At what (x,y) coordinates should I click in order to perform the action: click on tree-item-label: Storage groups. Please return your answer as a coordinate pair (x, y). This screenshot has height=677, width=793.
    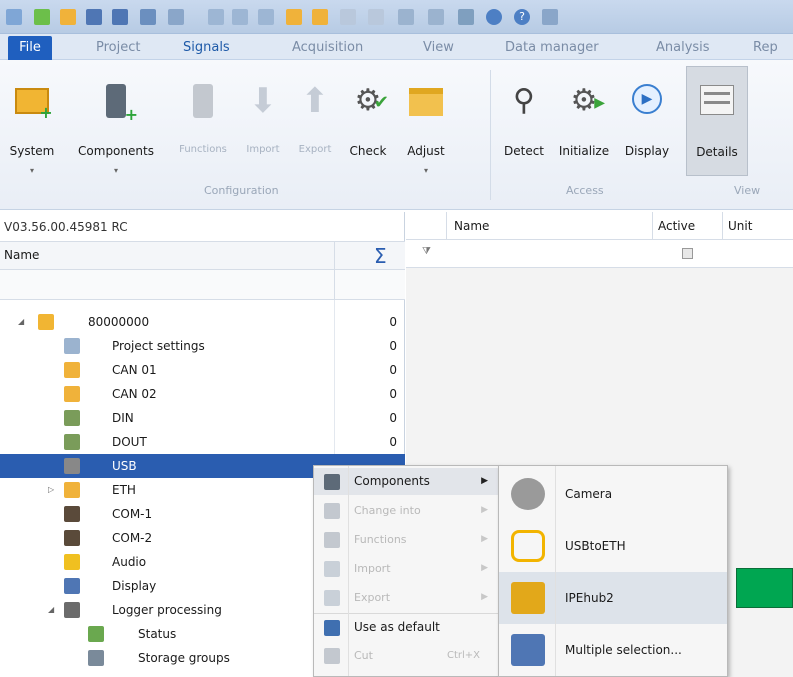
    Looking at the image, I should click on (184, 658).